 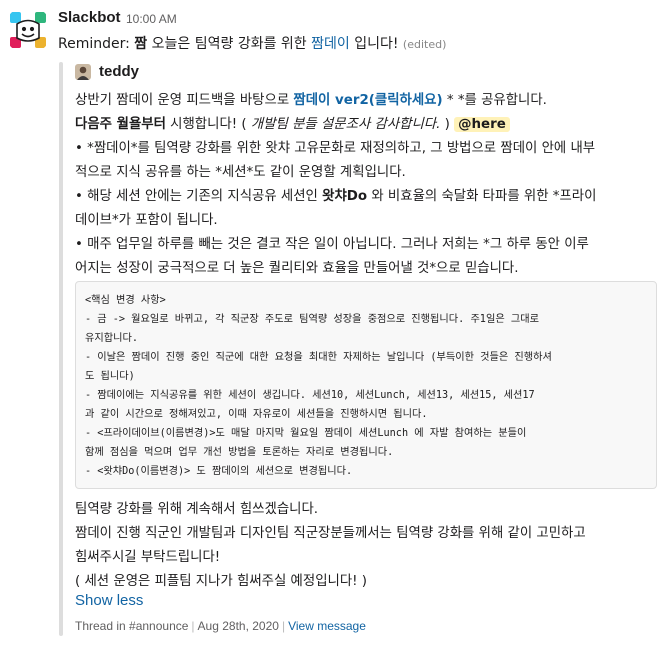 What do you see at coordinates (482, 124) in the screenshot?
I see `here-mention: @here` at bounding box center [482, 124].